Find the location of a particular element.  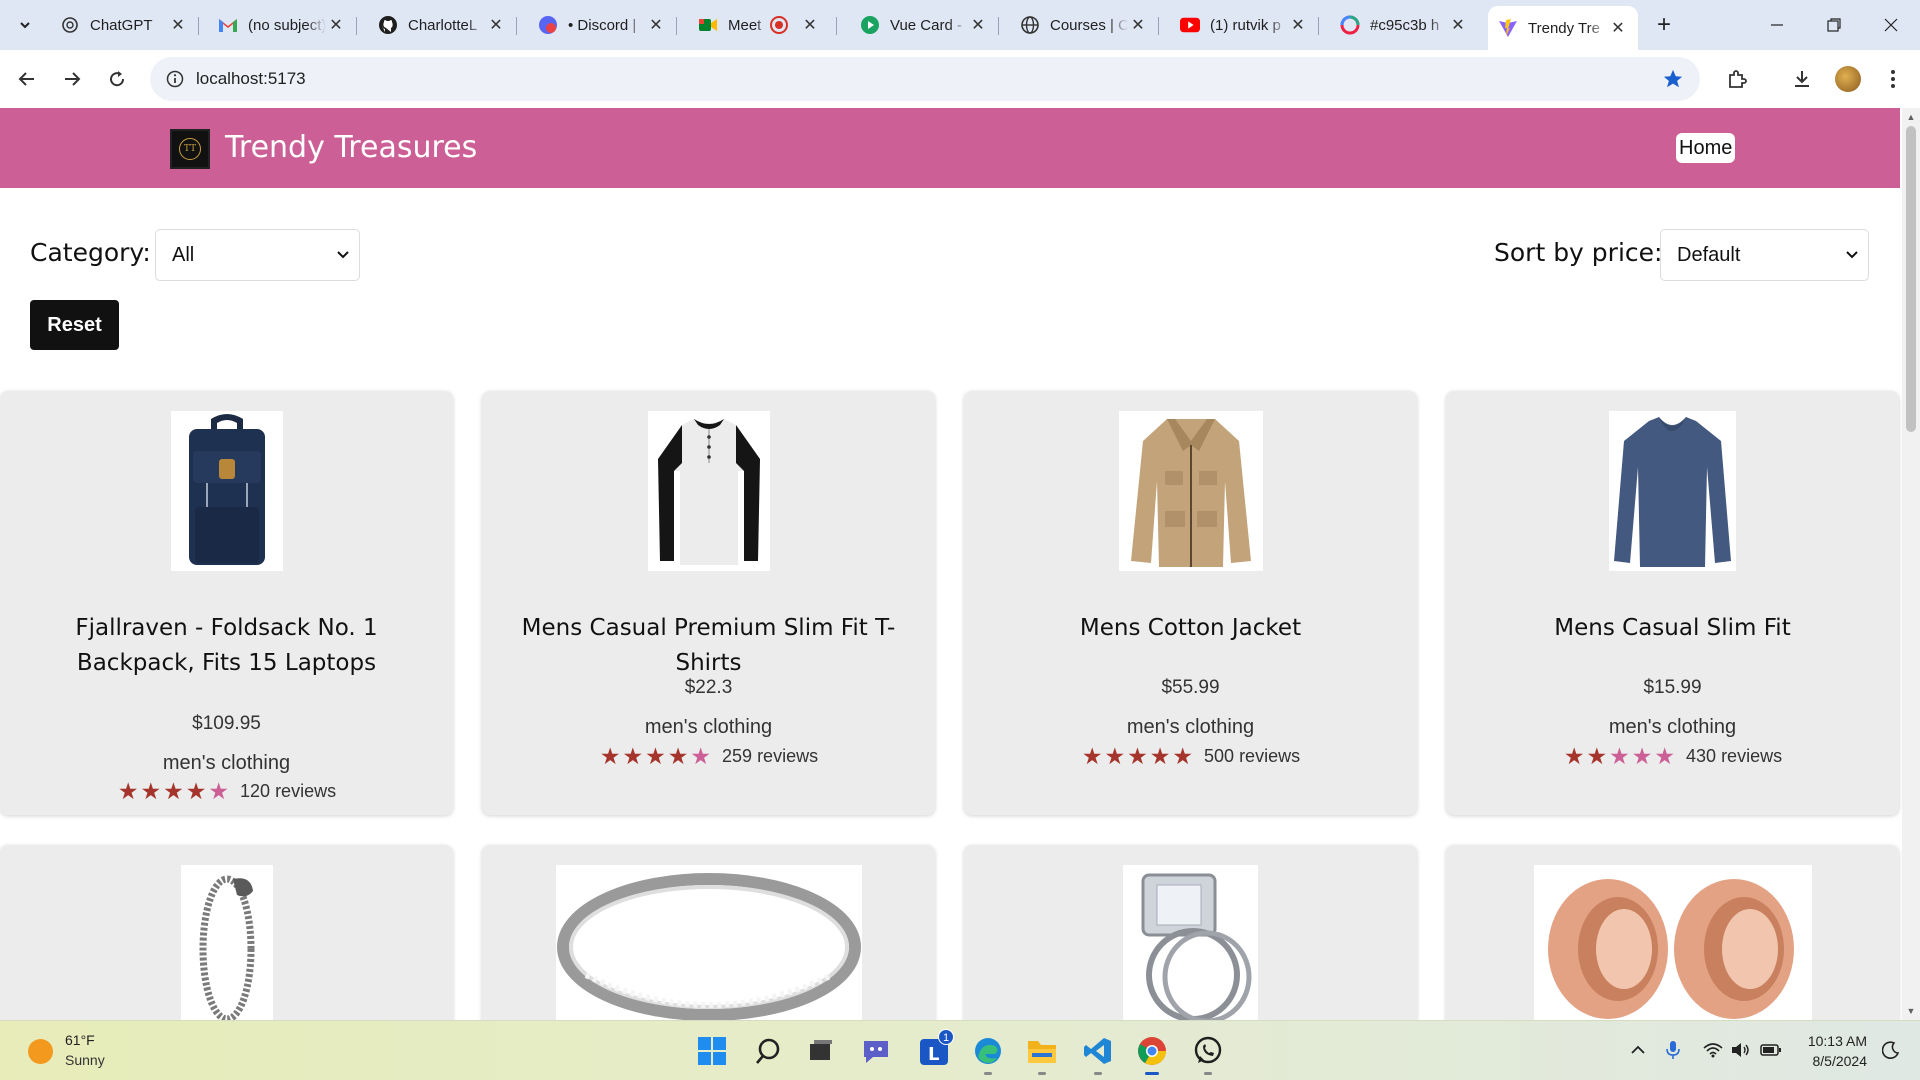

product-image-bracelet is located at coordinates (226, 942).